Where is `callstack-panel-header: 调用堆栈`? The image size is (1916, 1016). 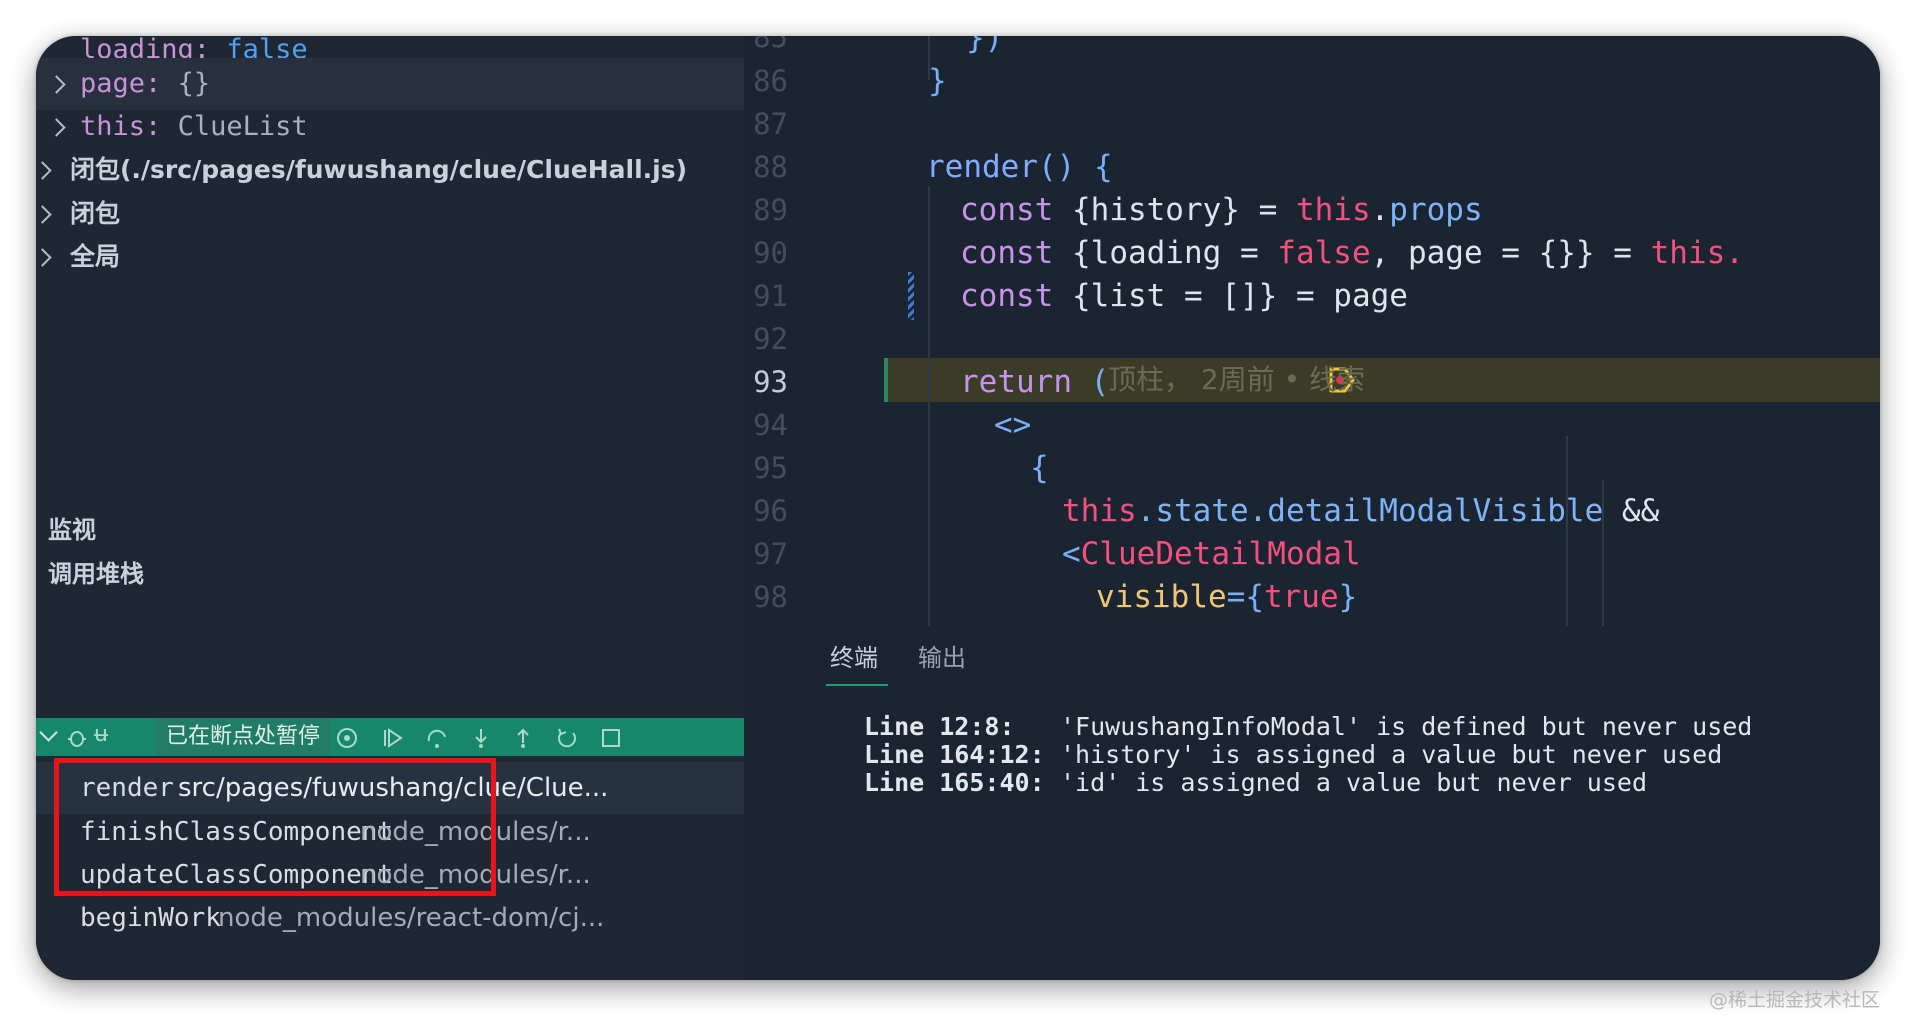
callstack-panel-header: 调用堆栈 is located at coordinates (390, 568).